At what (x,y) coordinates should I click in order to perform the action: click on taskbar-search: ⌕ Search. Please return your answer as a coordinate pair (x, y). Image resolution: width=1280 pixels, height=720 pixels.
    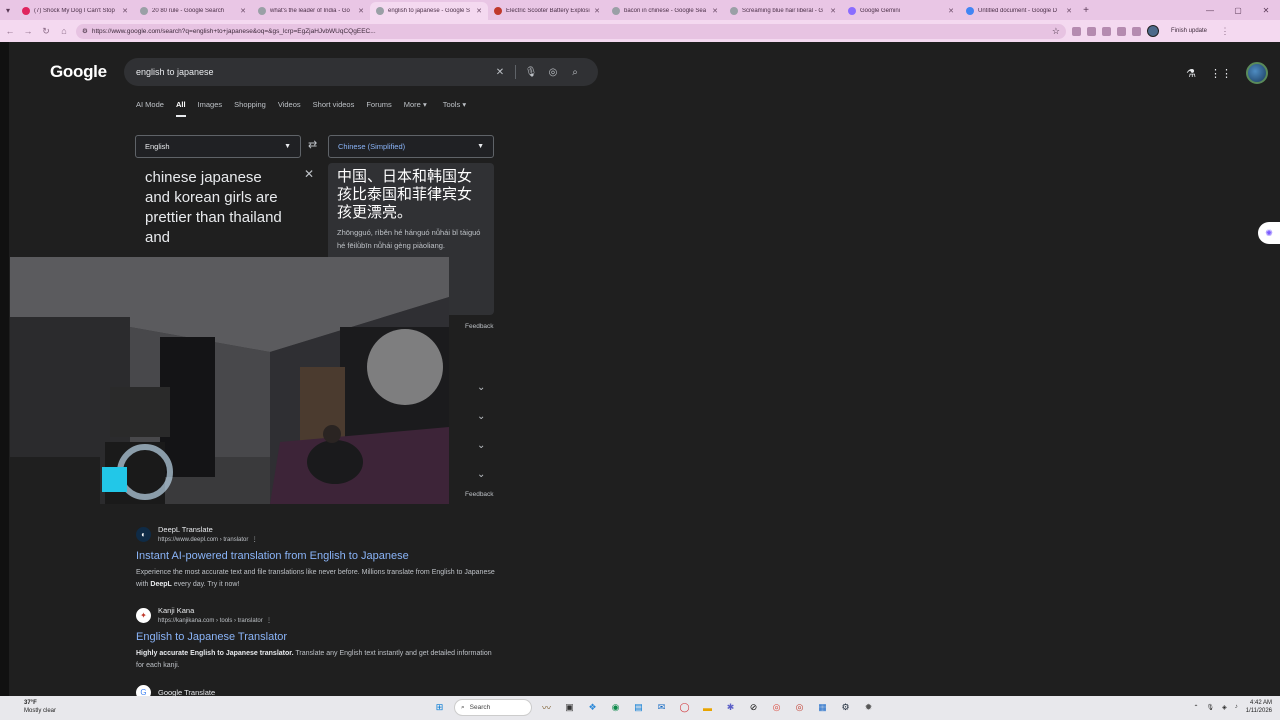
    Looking at the image, I should click on (493, 707).